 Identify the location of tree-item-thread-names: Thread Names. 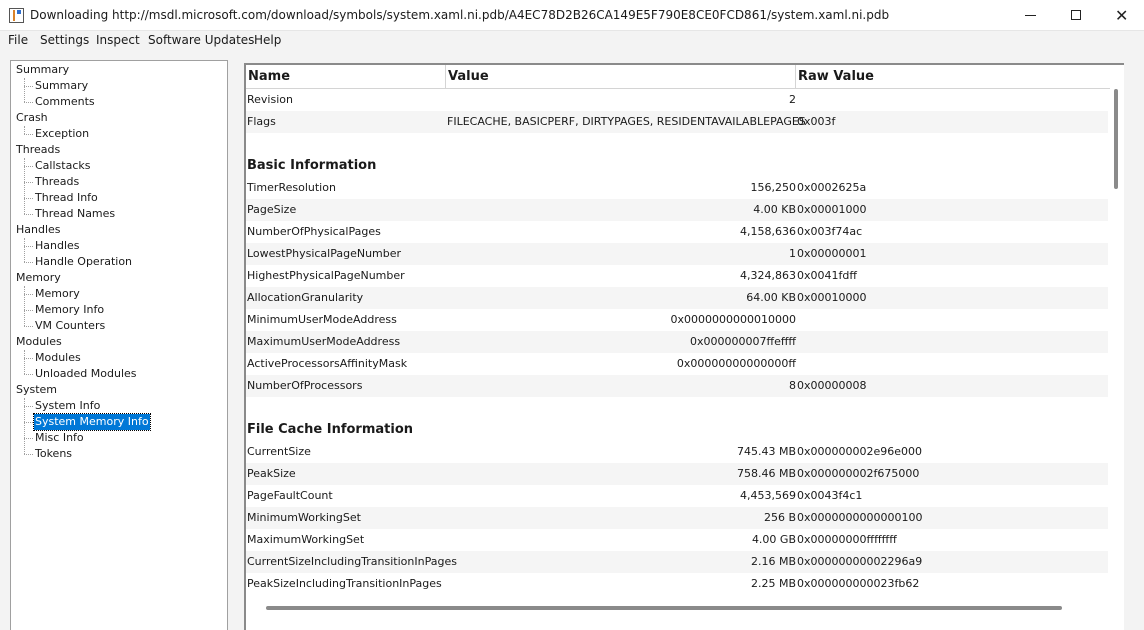
(75, 214).